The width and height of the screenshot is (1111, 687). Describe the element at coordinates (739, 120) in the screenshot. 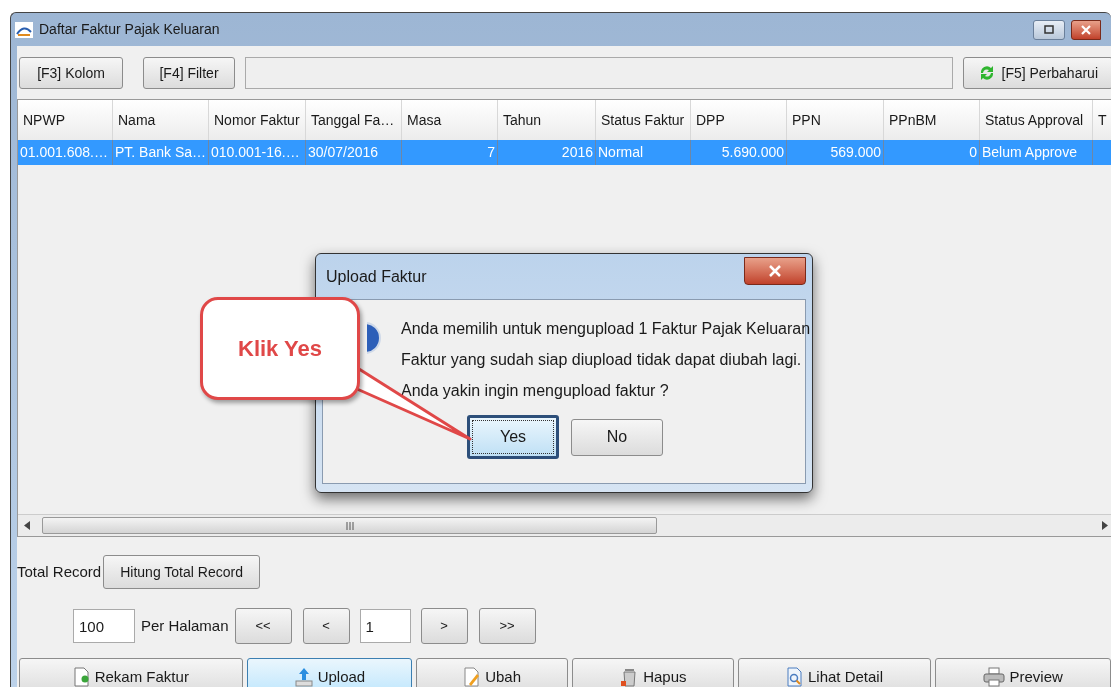

I see `column-header: DPP` at that location.